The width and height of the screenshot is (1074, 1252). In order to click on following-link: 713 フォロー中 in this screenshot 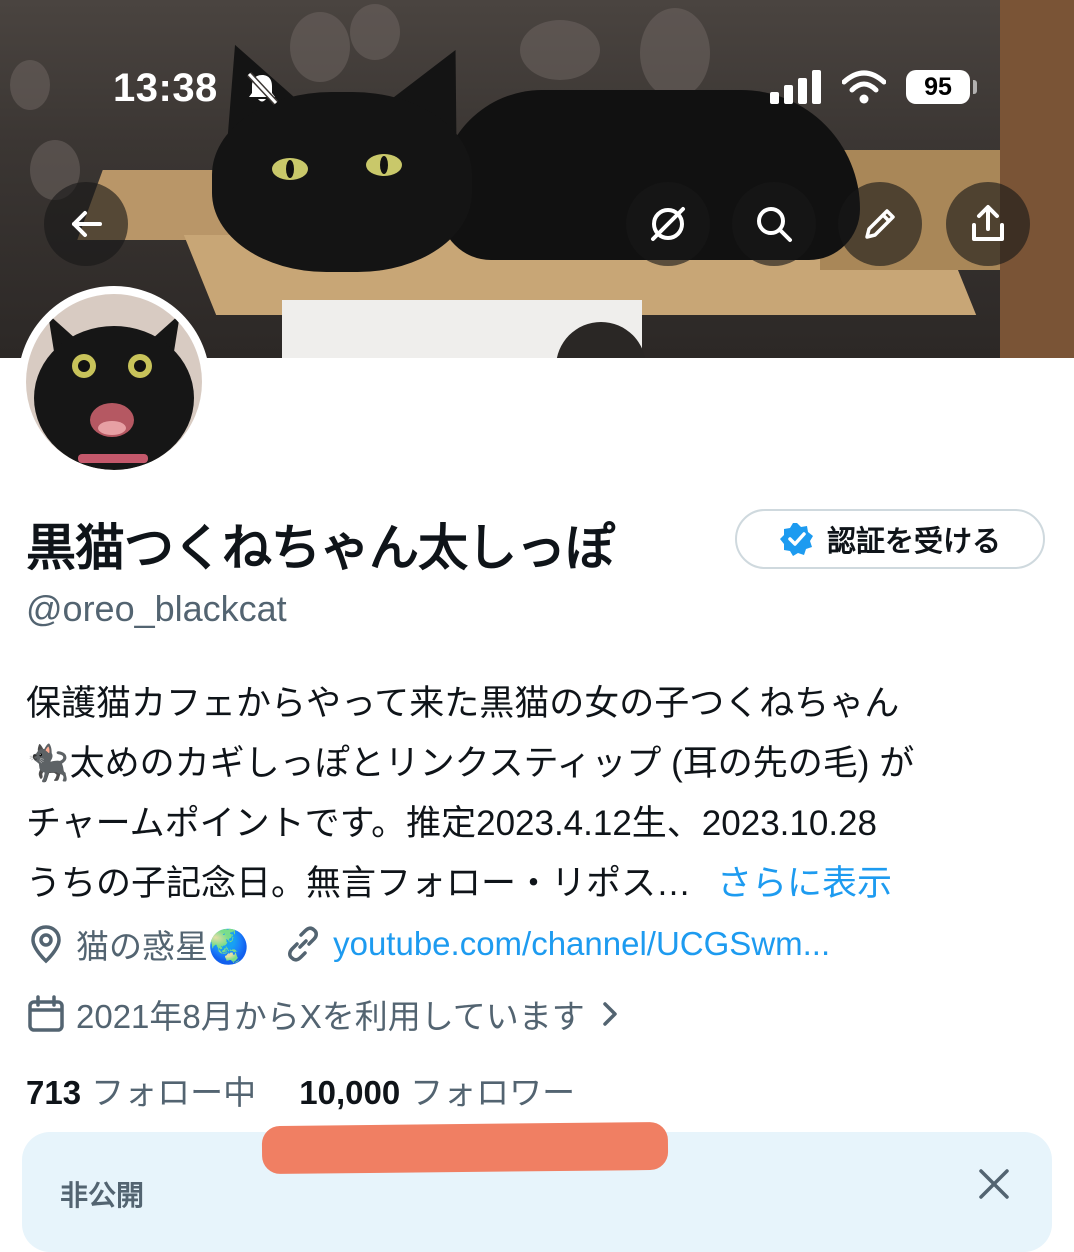, I will do `click(141, 1092)`.